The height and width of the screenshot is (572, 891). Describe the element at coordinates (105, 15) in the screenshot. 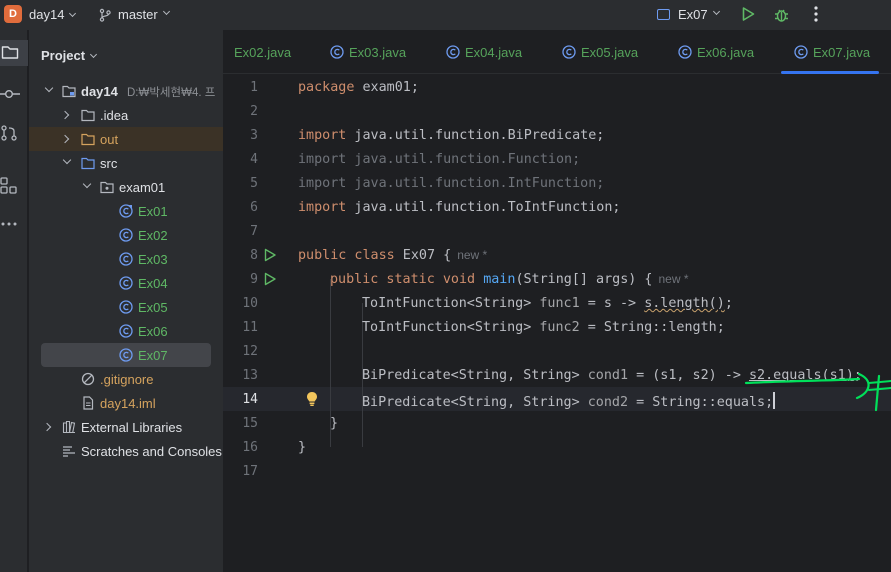

I see `git-branch-icon` at that location.